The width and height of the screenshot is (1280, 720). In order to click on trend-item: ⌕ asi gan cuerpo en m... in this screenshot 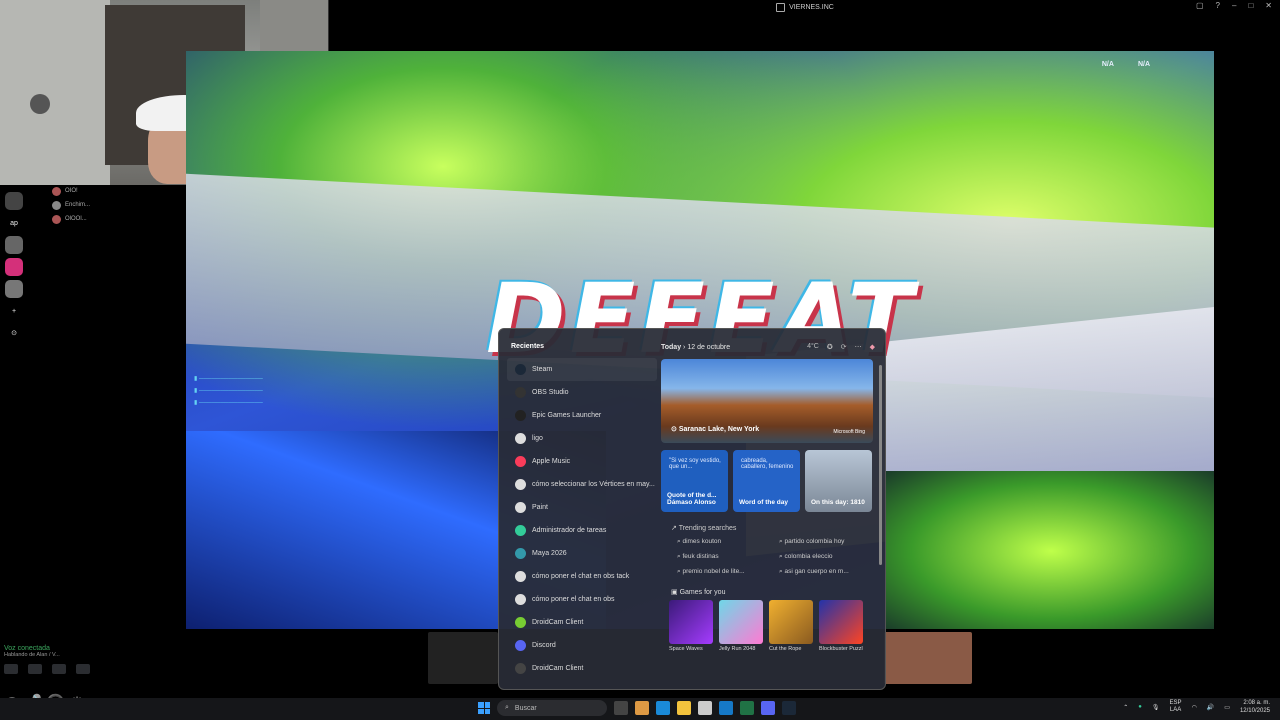, I will do `click(827, 572)`.